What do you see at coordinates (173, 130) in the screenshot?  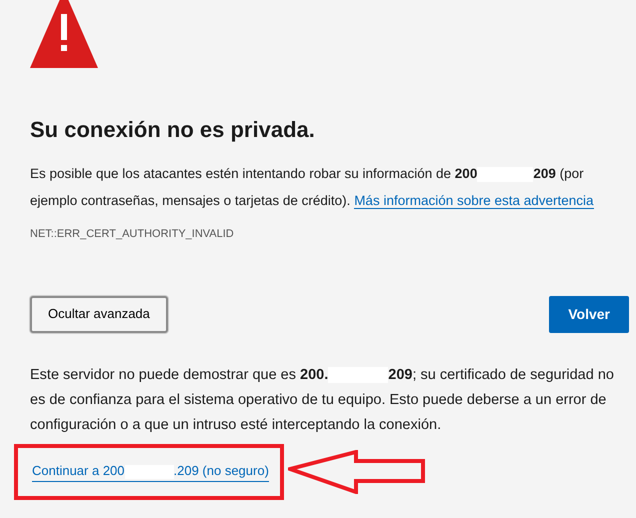 I see `page-title: Su conexión no es privada.` at bounding box center [173, 130].